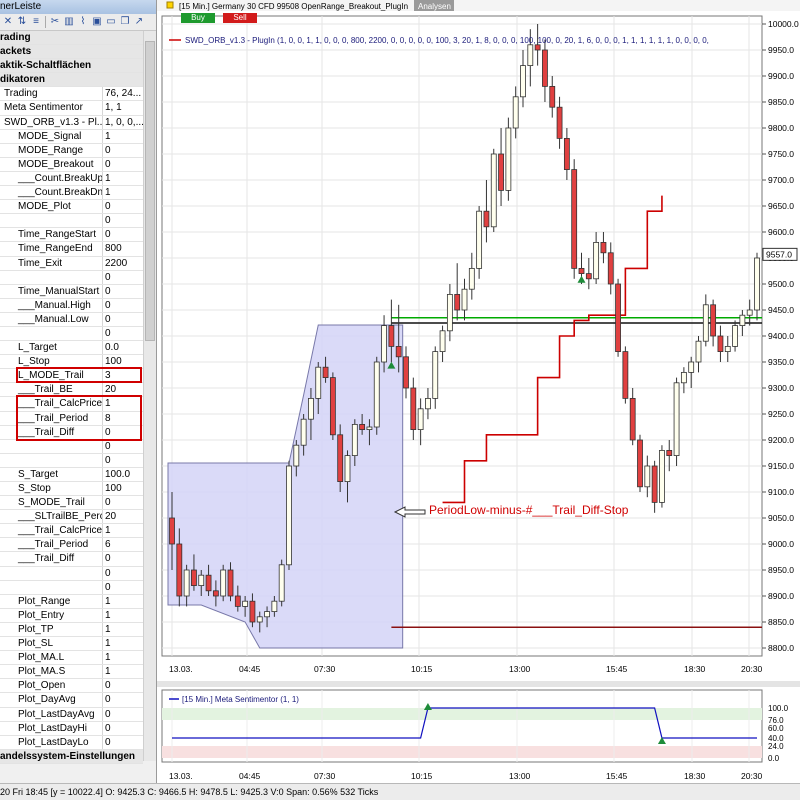 This screenshot has width=800, height=800. What do you see at coordinates (149, 396) in the screenshot?
I see `panel-scrollbar` at bounding box center [149, 396].